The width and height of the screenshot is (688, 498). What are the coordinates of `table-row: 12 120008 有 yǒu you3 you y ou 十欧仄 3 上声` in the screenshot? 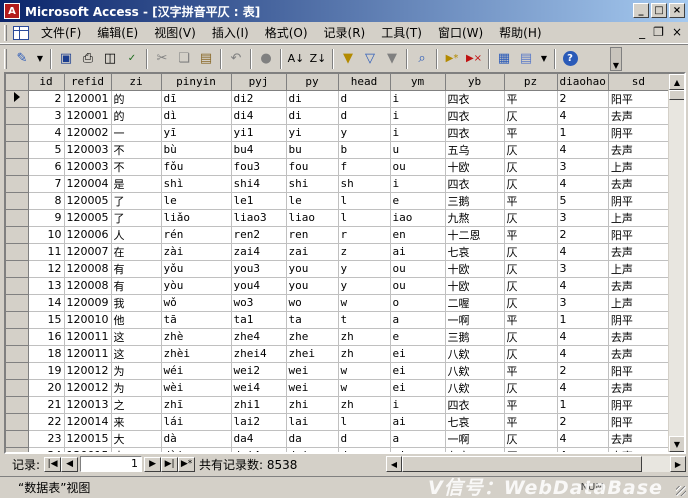 It's located at (337, 269).